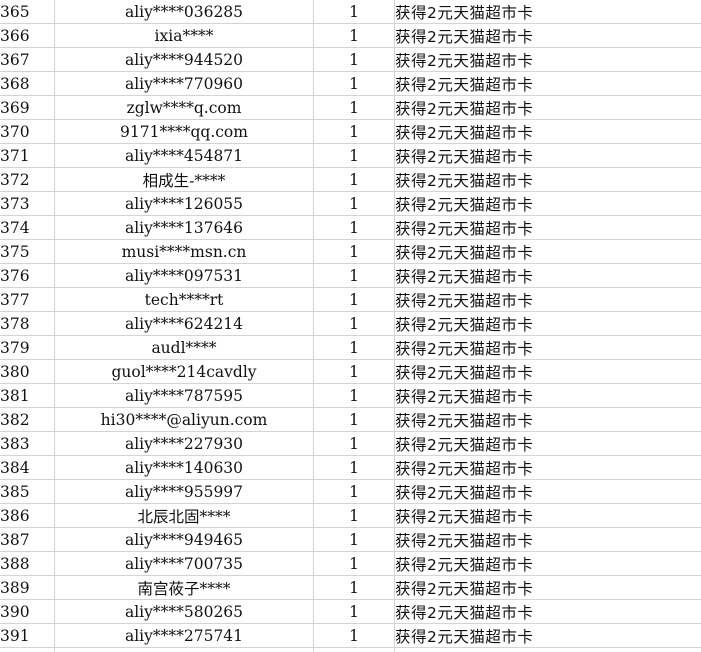 The height and width of the screenshot is (652, 701). What do you see at coordinates (27, 227) in the screenshot?
I see `cell-index: 374` at bounding box center [27, 227].